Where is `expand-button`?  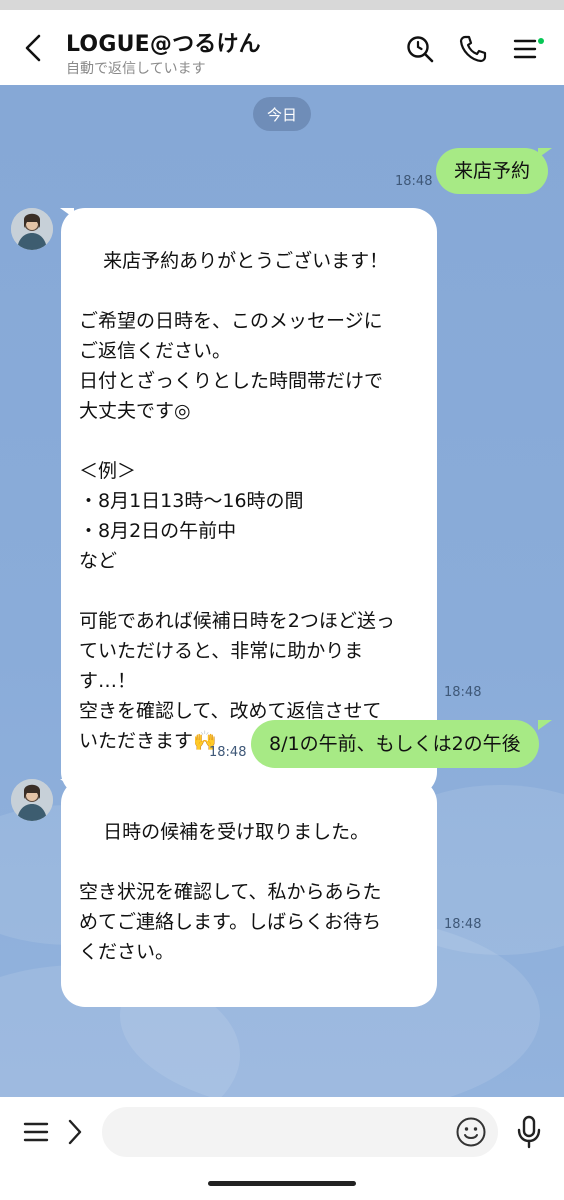
expand-button is located at coordinates (75, 1132).